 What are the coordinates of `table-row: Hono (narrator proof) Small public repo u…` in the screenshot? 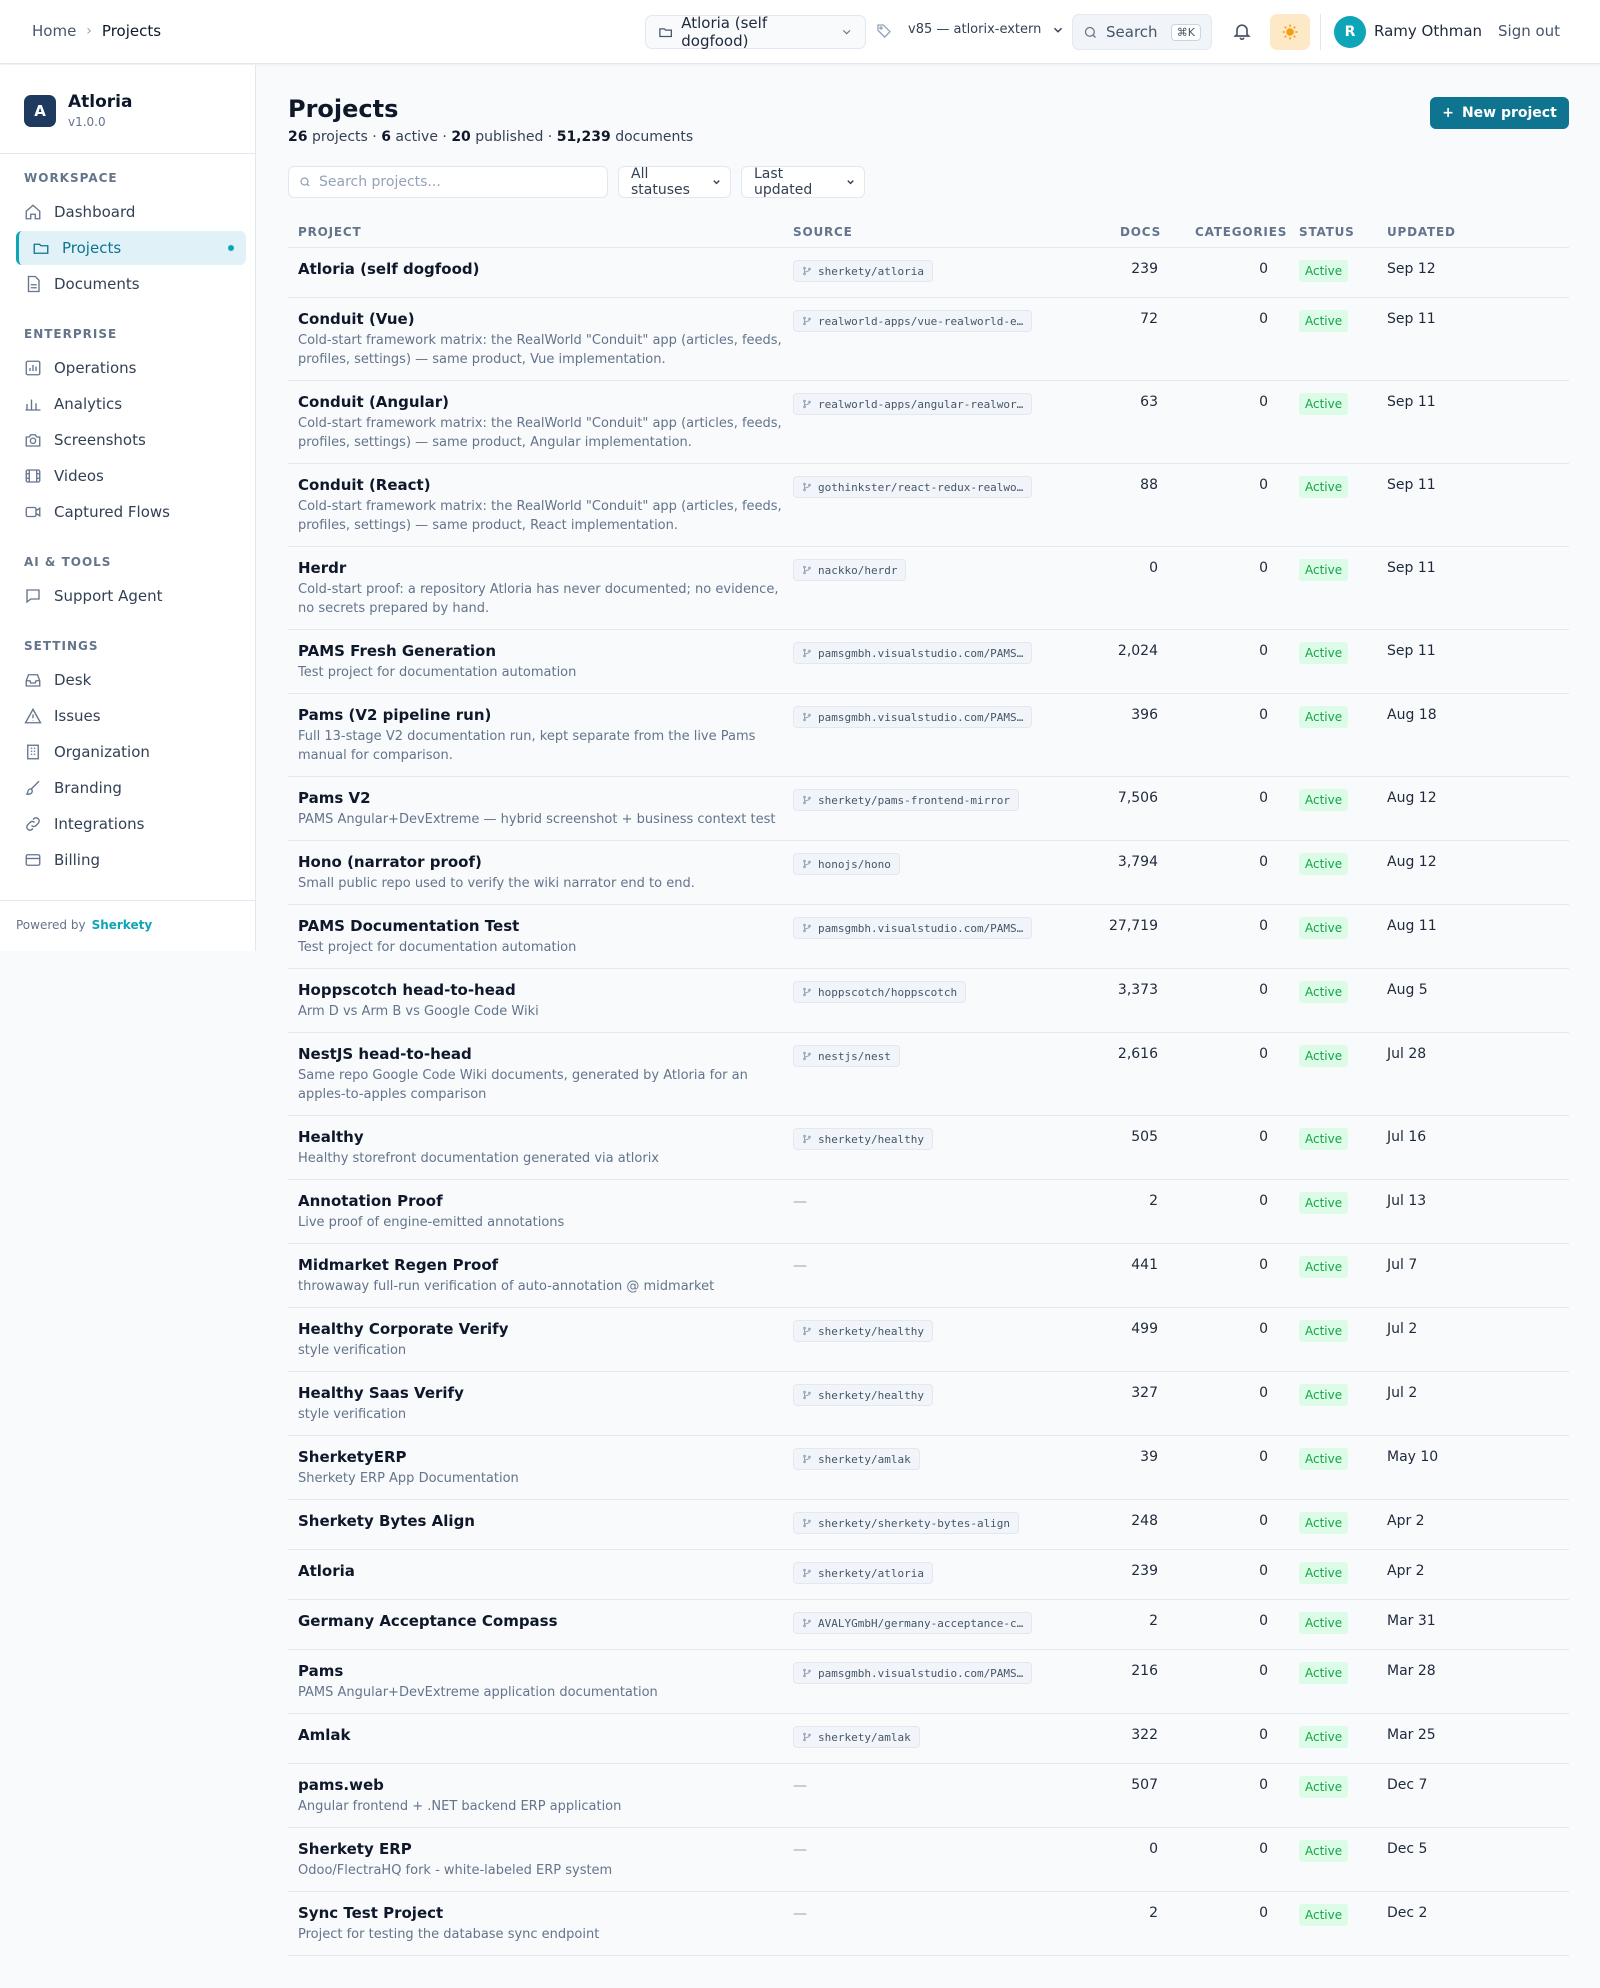 It's located at (928, 873).